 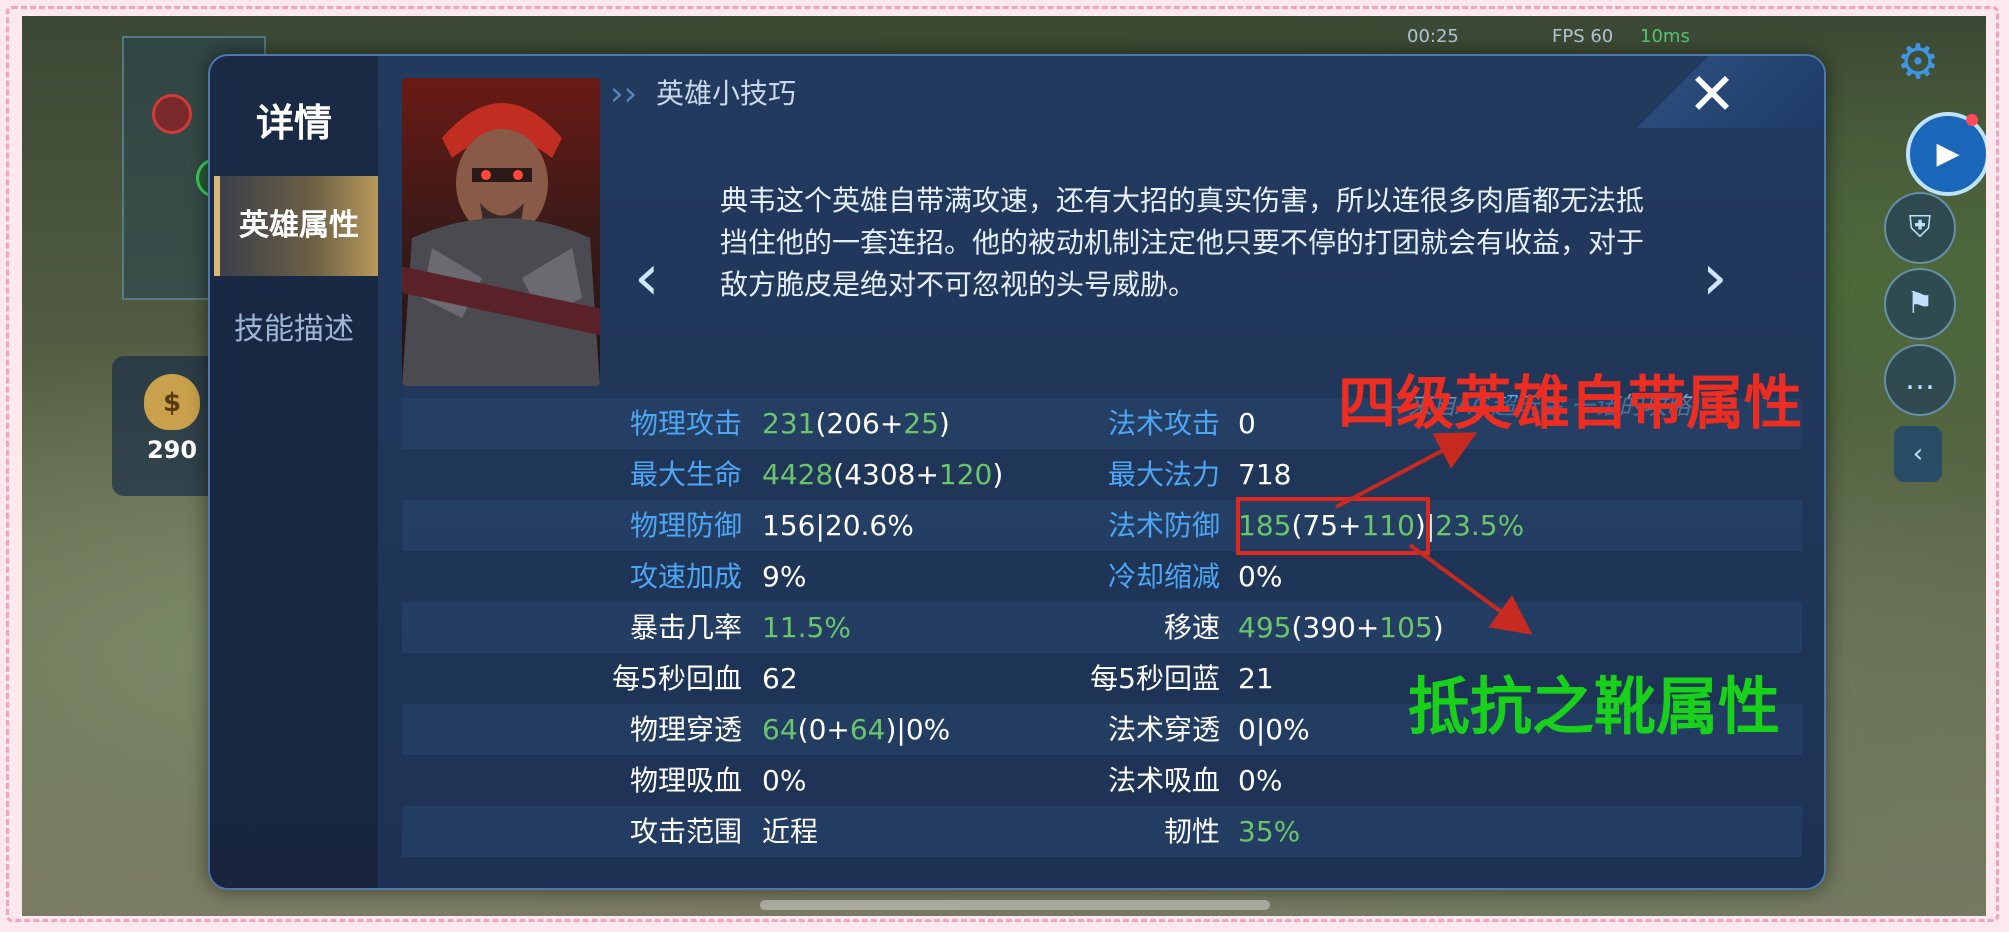 What do you see at coordinates (1470, 589) in the screenshot?
I see `arrow-to-green-label` at bounding box center [1470, 589].